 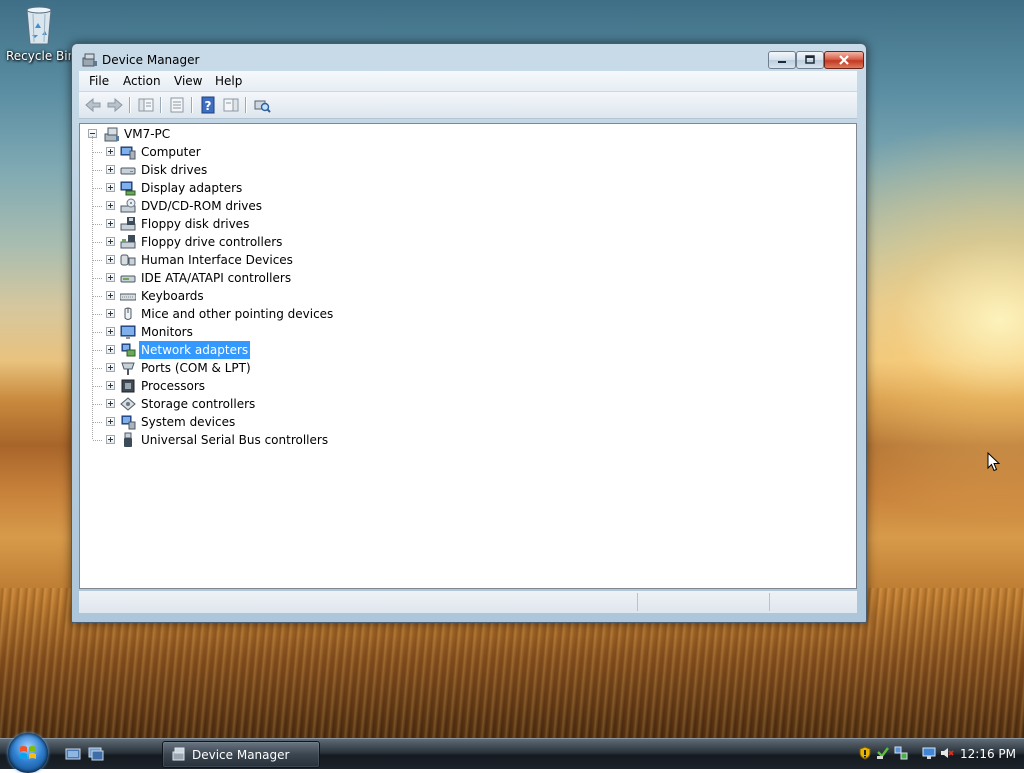 I want to click on tree-item: Computer, so click(x=306, y=152).